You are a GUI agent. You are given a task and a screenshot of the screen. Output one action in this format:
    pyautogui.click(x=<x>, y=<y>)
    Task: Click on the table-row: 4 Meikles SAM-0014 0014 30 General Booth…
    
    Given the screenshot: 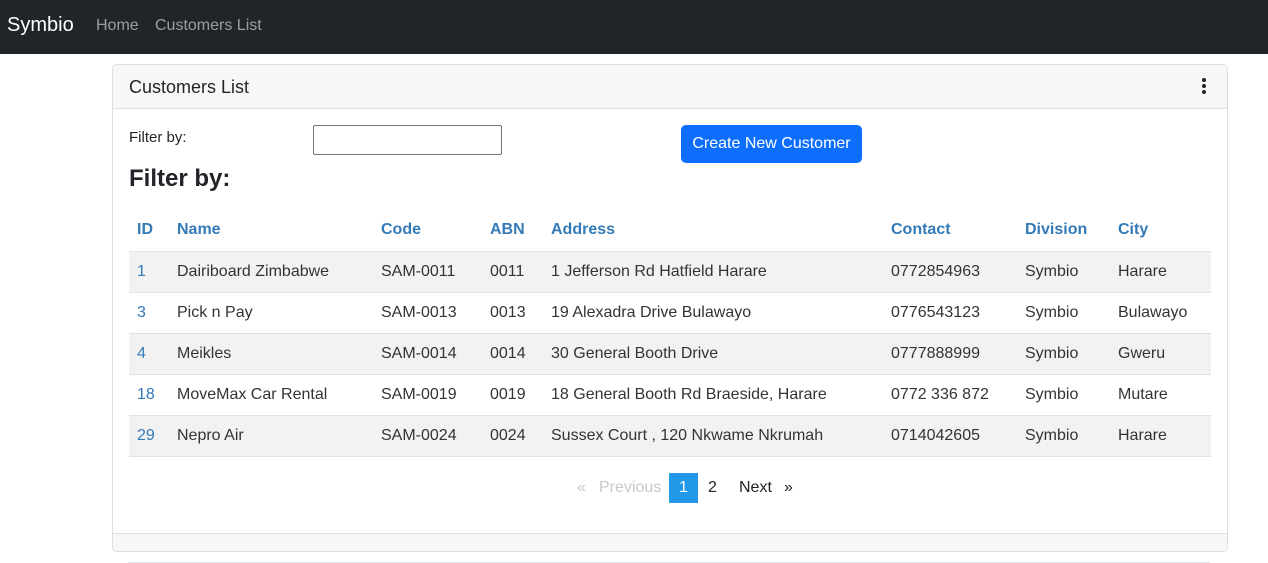 What is the action you would take?
    pyautogui.click(x=670, y=354)
    